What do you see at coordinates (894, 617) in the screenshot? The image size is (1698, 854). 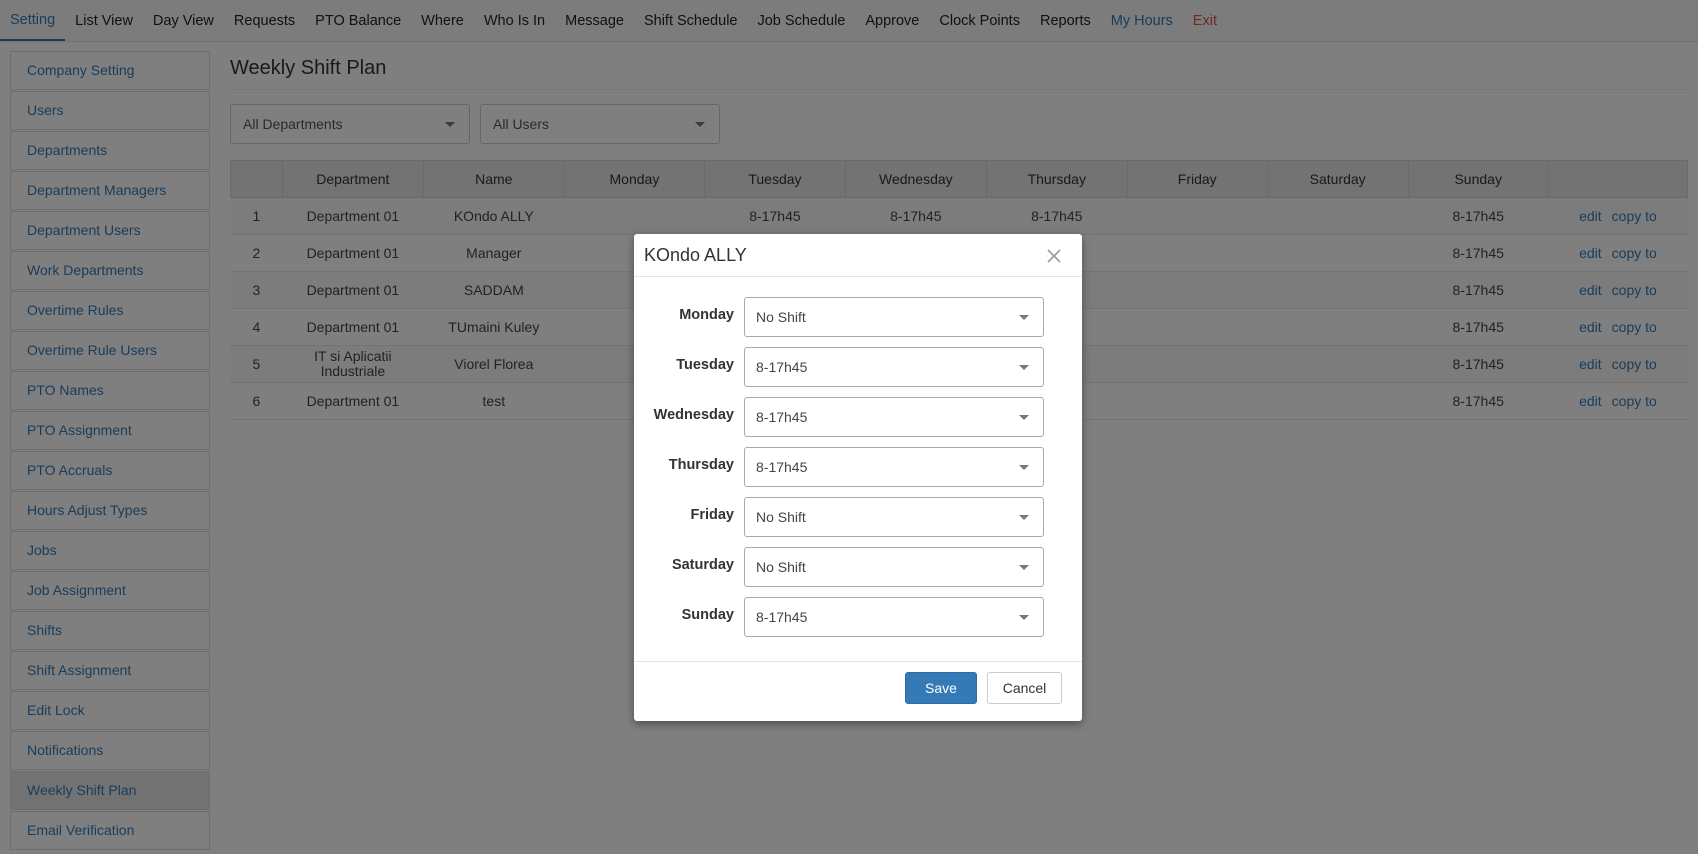 I see `sunday-shift-select: 8-17h45` at bounding box center [894, 617].